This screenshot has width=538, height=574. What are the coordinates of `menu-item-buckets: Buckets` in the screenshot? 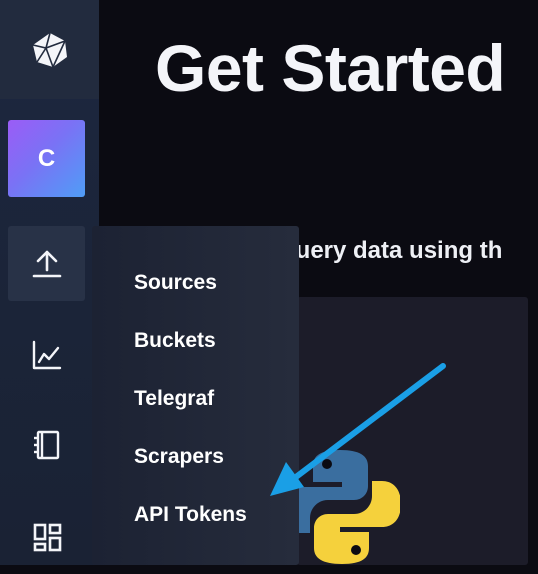 It's located at (175, 341).